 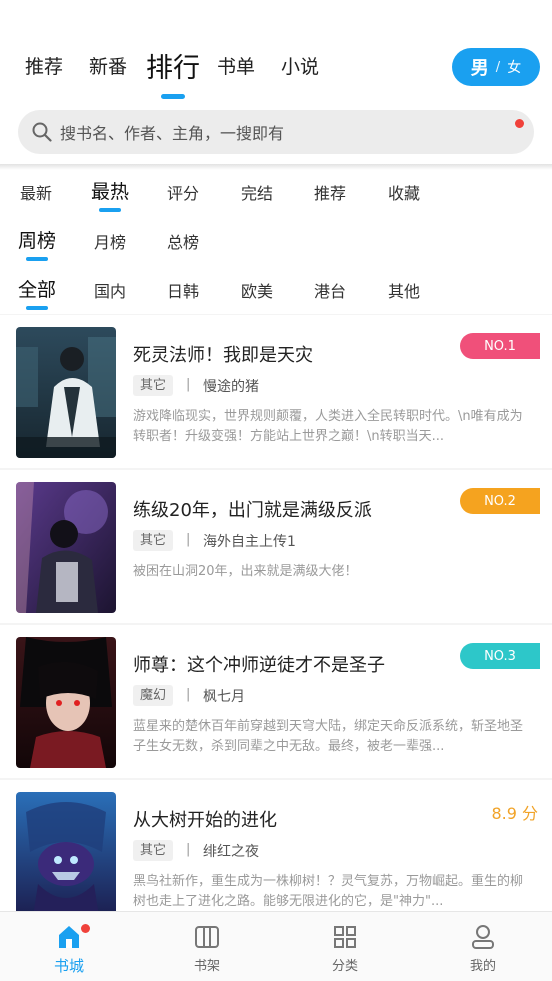 I want to click on filter-weekly: 周榜, so click(x=37, y=243).